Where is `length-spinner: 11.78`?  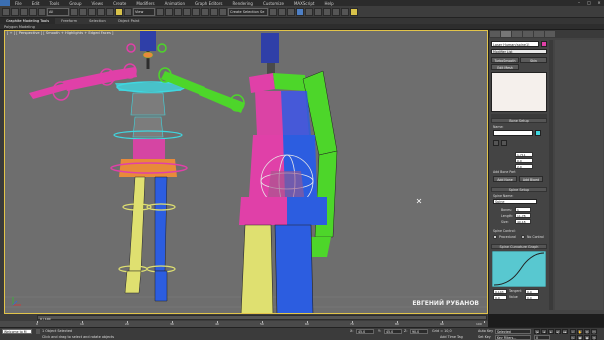
length-spinner: 11.78 is located at coordinates (523, 215).